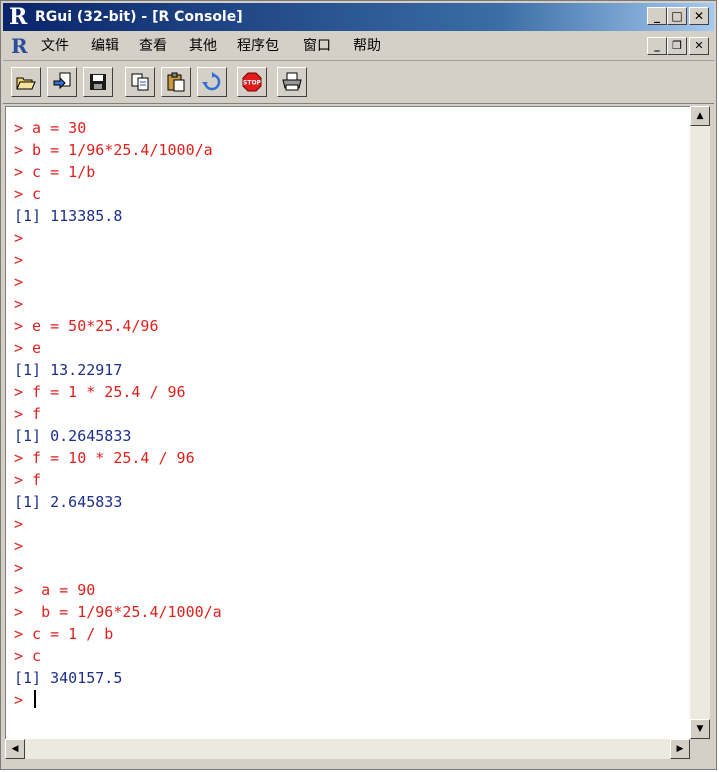 This screenshot has height=772, width=719. Describe the element at coordinates (68, 678) in the screenshot. I see `console-output-line: [1] 340157.5` at that location.